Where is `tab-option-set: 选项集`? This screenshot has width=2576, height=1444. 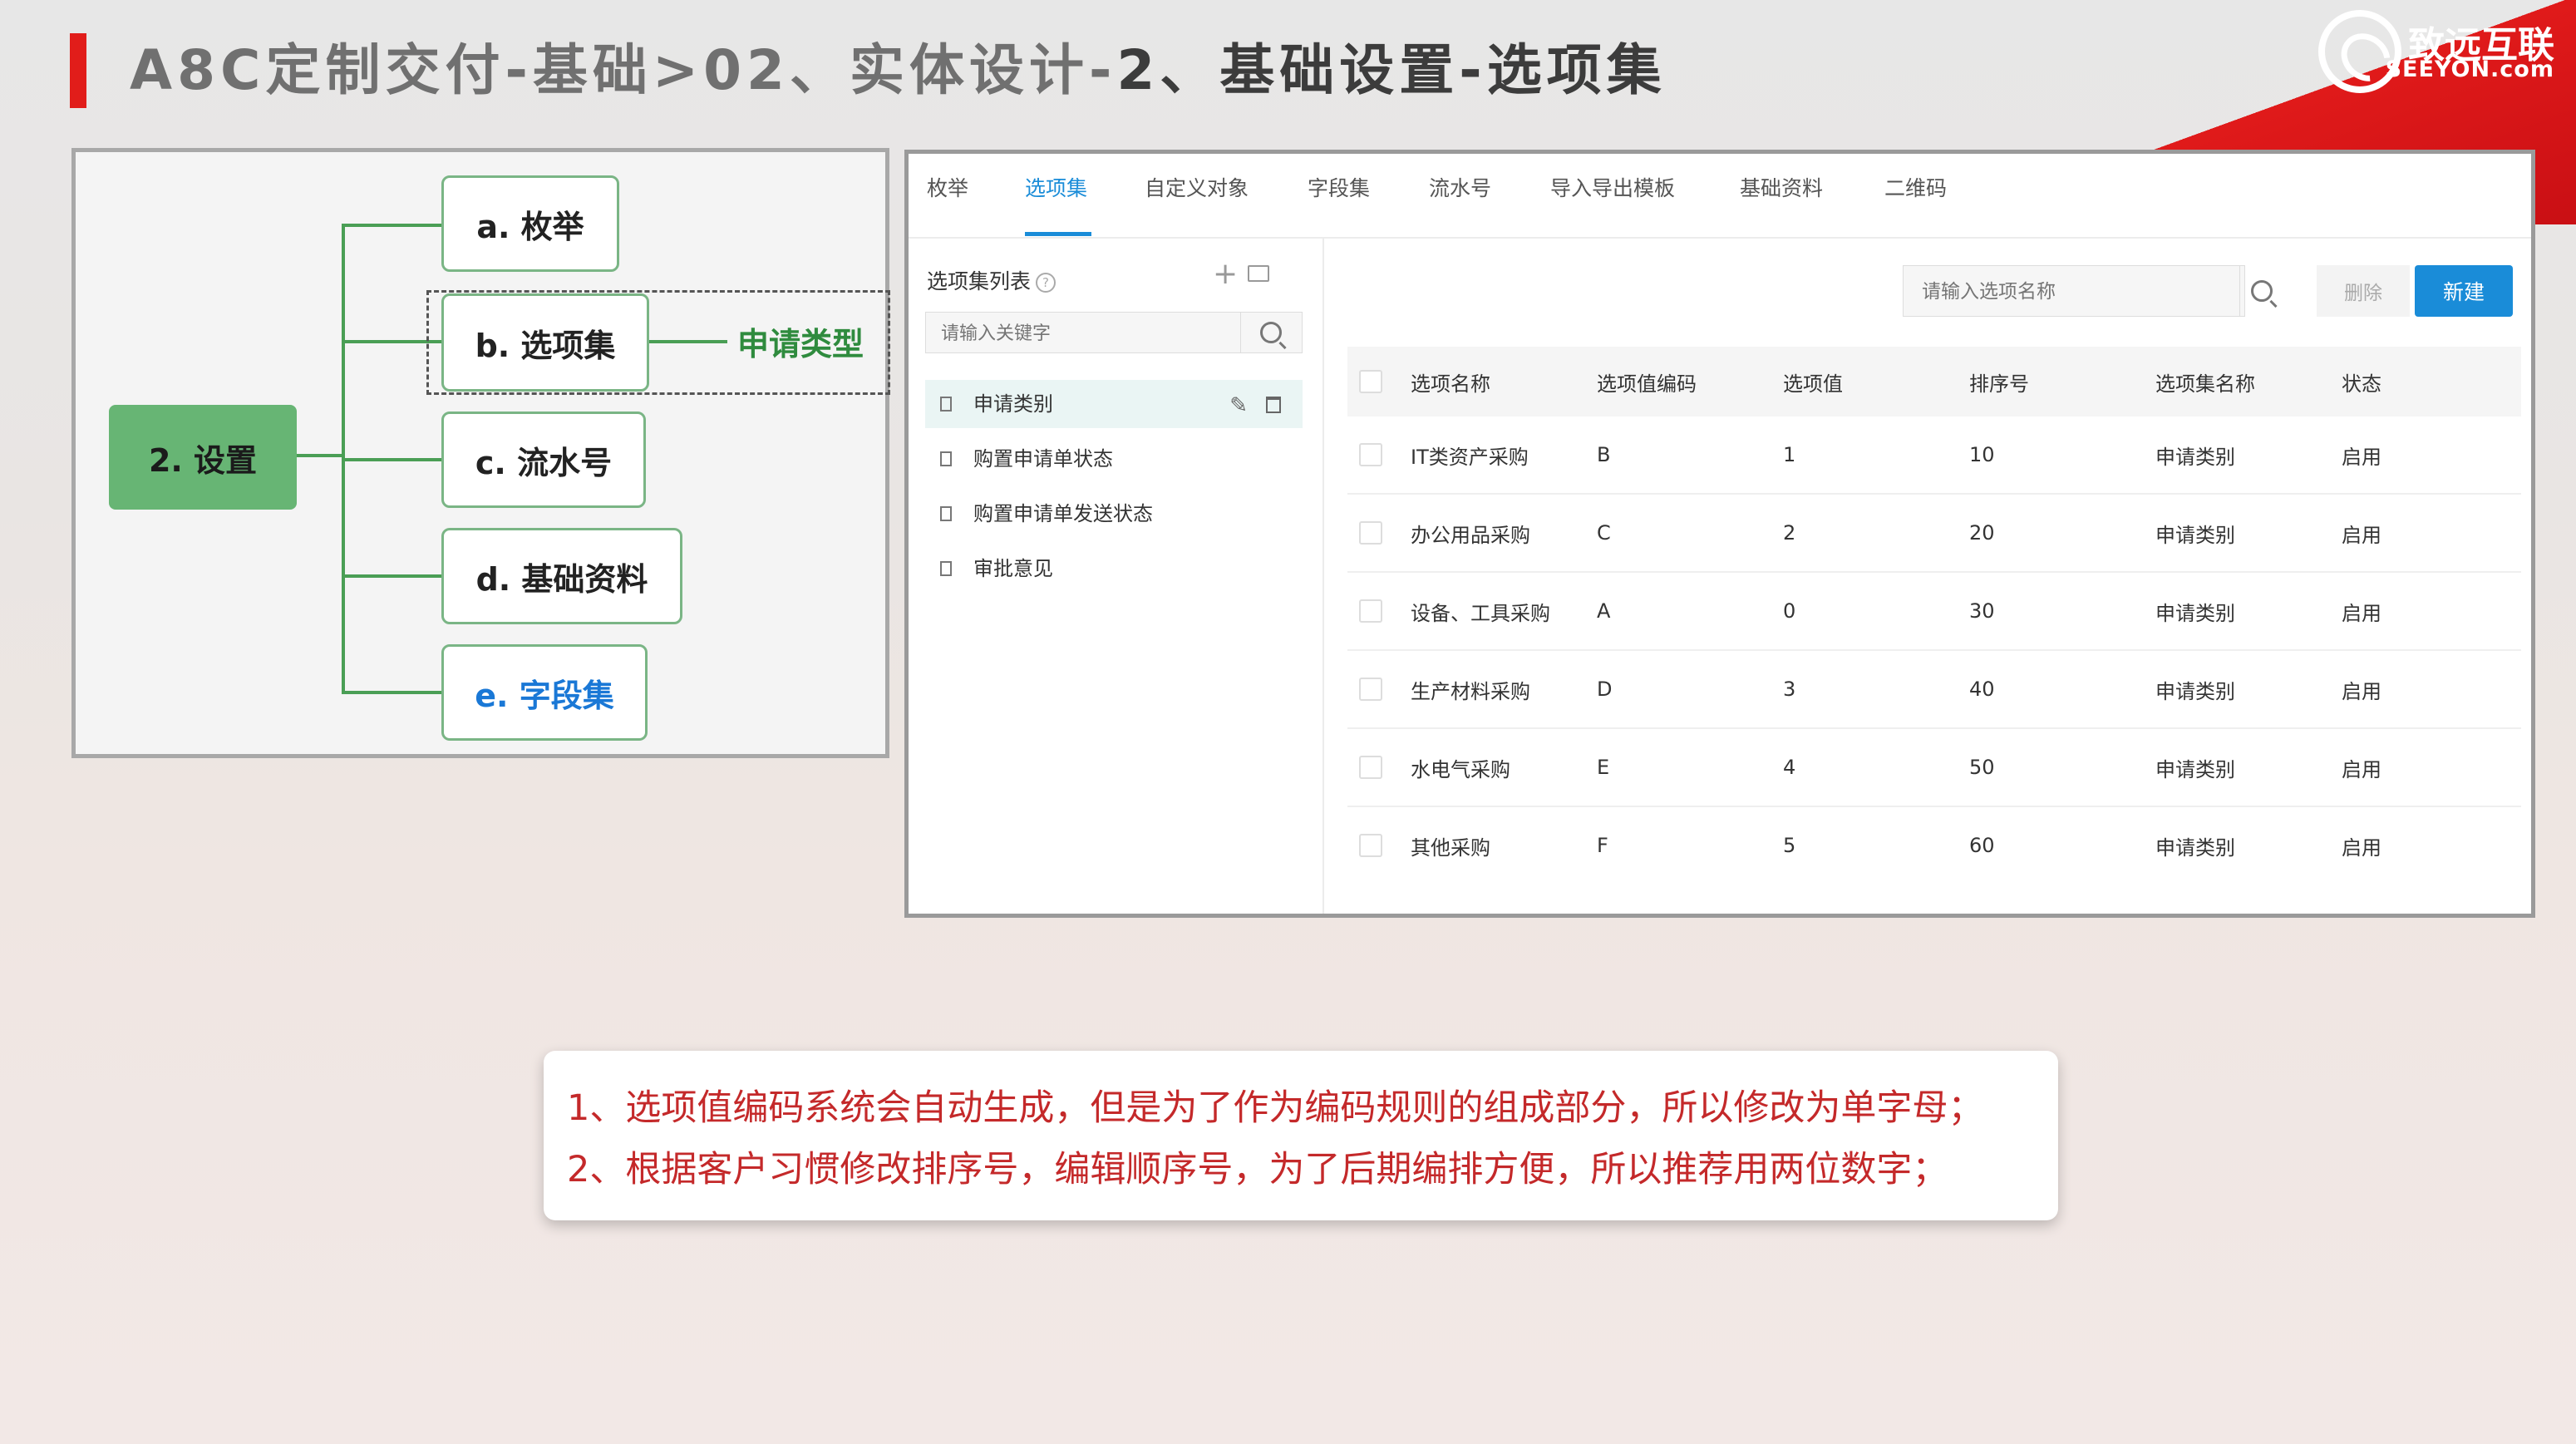
tab-option-set: 选项集 is located at coordinates (1056, 187).